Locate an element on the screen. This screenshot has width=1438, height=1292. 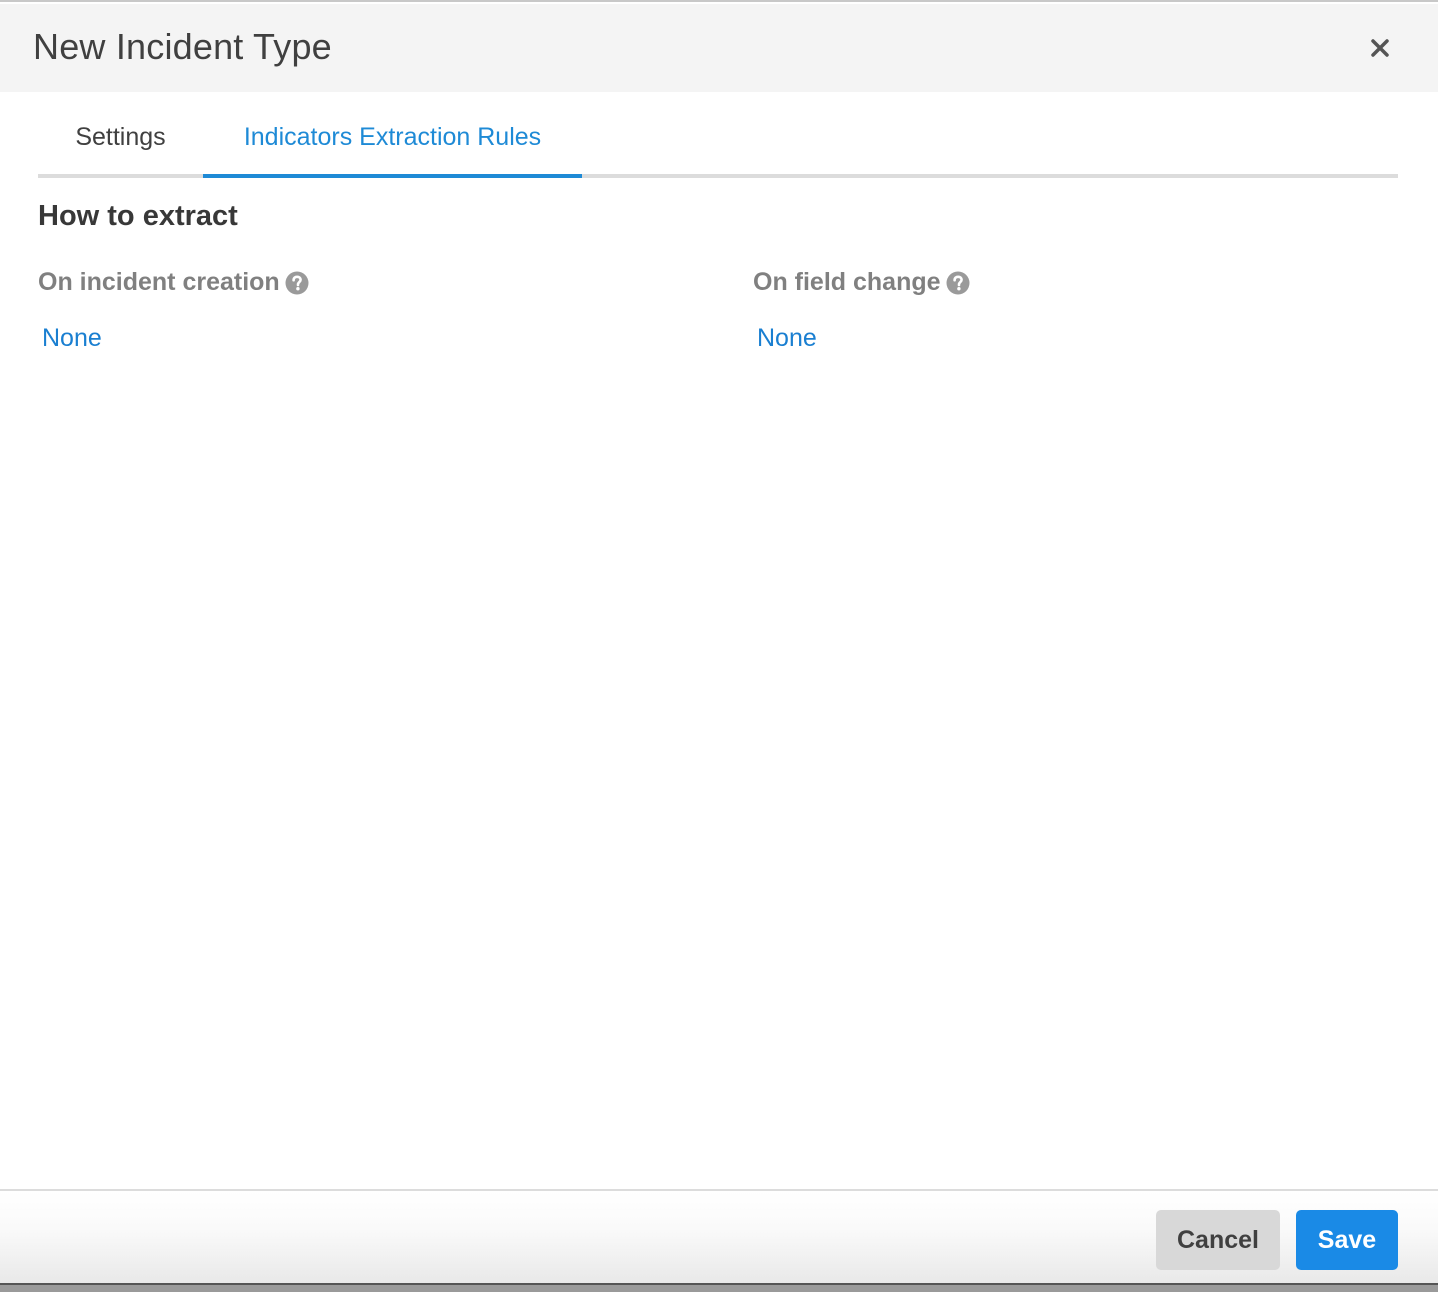
dialog-header: New Incident Type is located at coordinates (719, 48).